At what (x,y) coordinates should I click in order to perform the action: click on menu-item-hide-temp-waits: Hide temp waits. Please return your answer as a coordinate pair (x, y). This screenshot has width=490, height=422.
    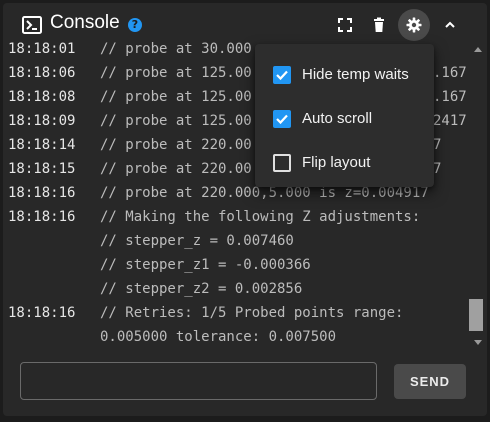
    Looking at the image, I should click on (344, 76).